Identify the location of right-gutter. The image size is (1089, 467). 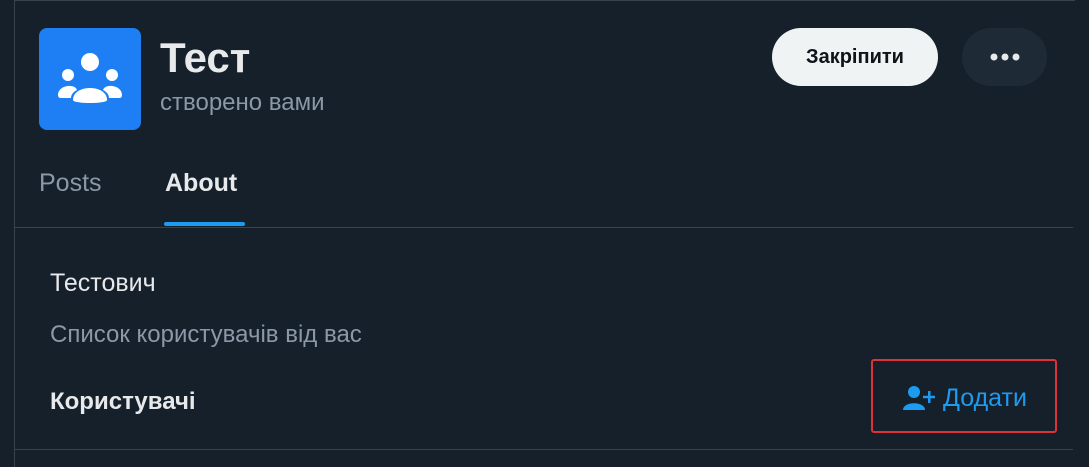
(1082, 233).